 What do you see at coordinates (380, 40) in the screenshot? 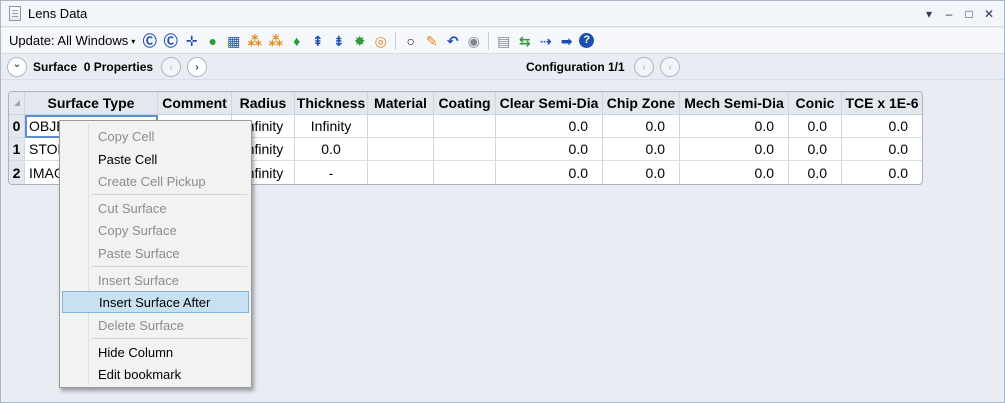
I see `target-icon: ◎` at bounding box center [380, 40].